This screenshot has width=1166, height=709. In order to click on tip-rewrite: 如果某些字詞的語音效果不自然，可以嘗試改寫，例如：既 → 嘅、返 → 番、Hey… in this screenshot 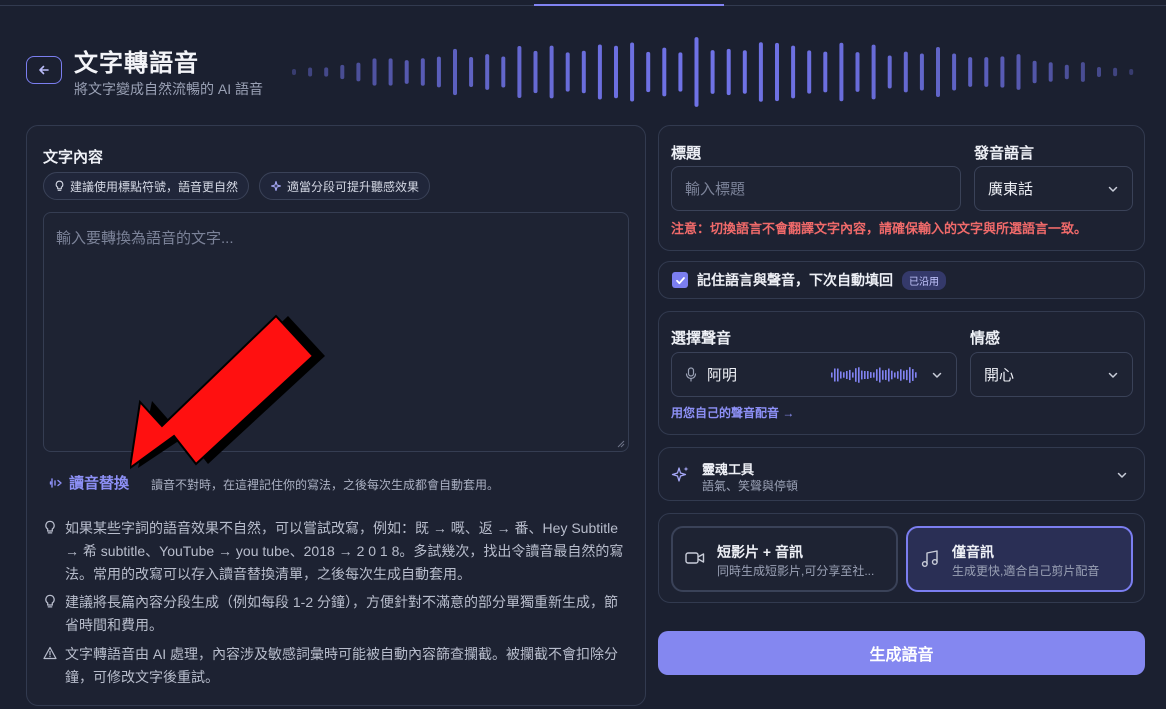, I will do `click(336, 551)`.